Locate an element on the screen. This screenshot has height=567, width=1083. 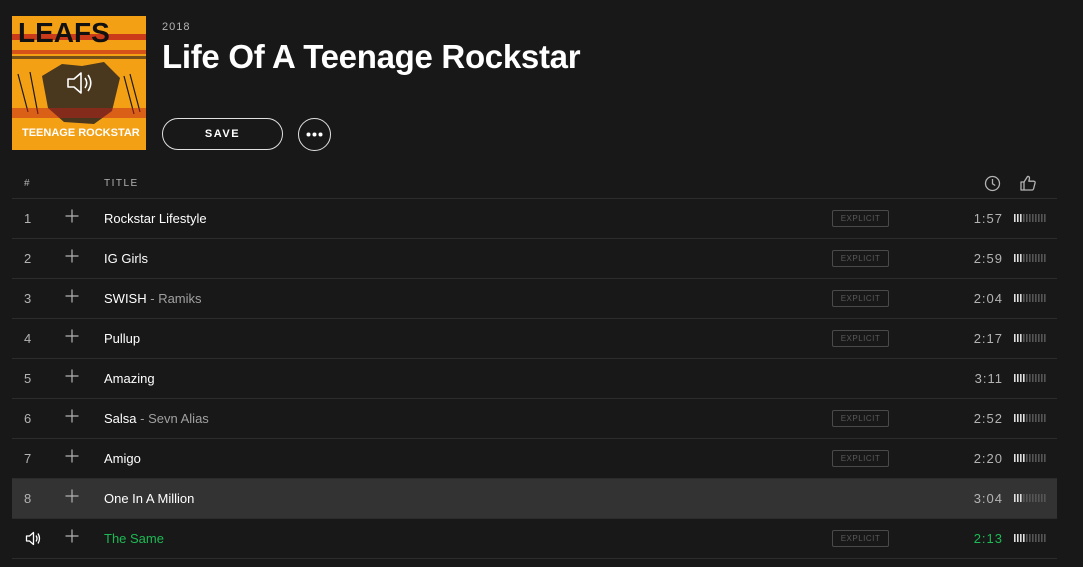
track-title-cell: One In A Million is located at coordinates (149, 498).